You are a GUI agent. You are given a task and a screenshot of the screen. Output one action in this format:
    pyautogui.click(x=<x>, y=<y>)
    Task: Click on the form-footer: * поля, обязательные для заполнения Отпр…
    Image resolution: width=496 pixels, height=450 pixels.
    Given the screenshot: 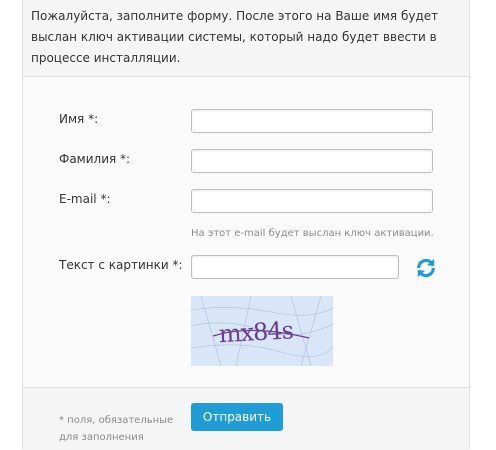 What is the action you would take?
    pyautogui.click(x=246, y=418)
    